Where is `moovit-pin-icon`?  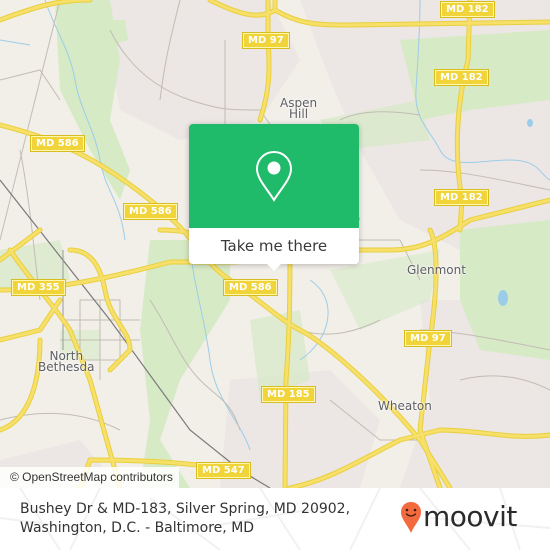 moovit-pin-icon is located at coordinates (411, 517).